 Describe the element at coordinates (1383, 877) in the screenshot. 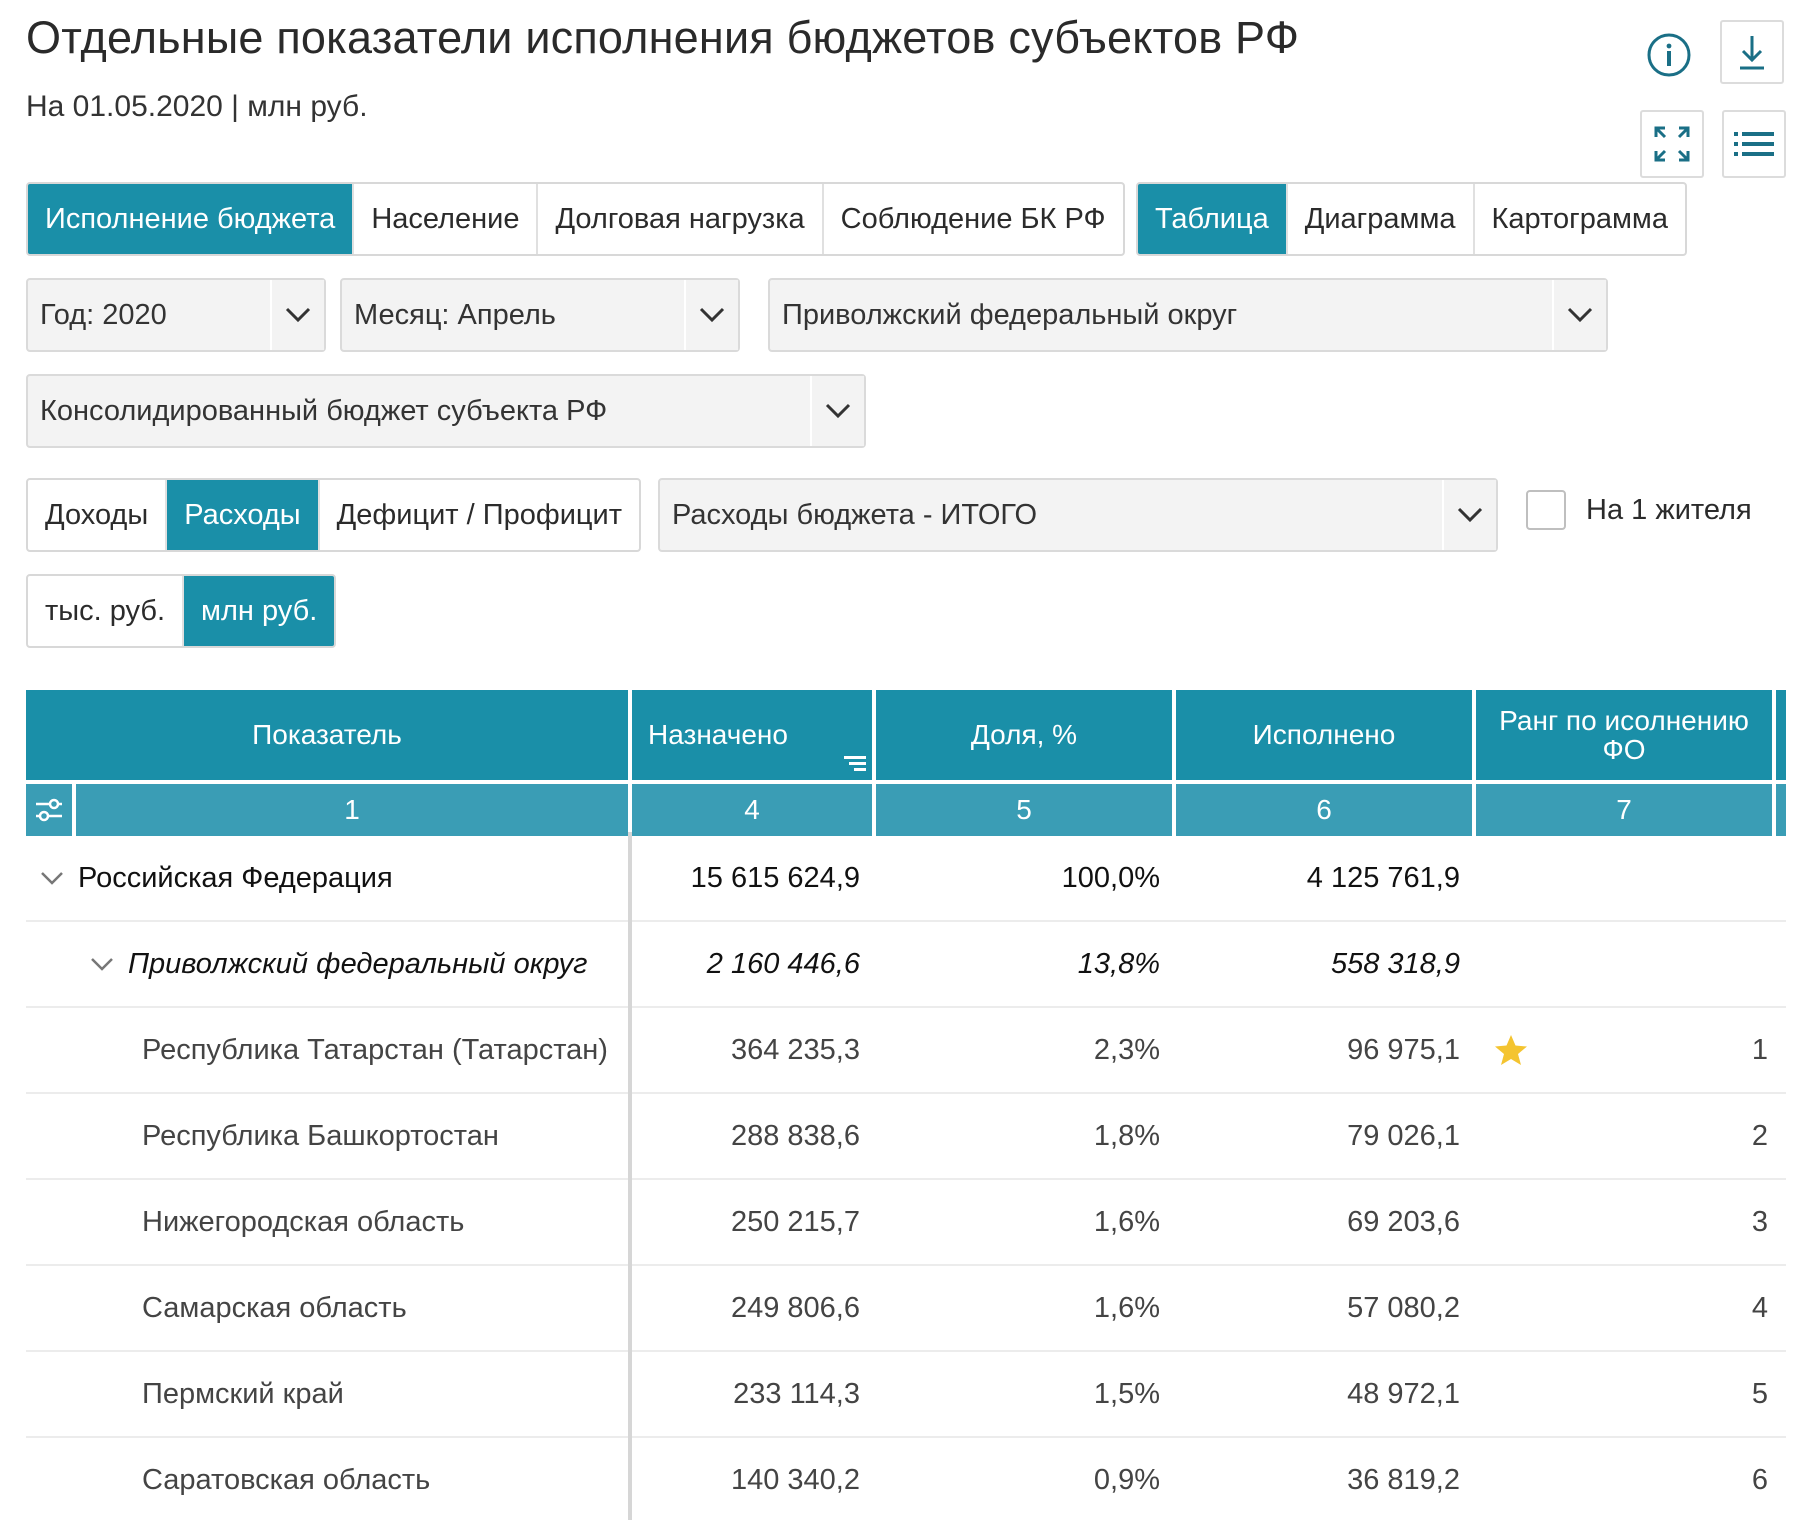

I see `cell-executed: 4 125 761,9` at that location.